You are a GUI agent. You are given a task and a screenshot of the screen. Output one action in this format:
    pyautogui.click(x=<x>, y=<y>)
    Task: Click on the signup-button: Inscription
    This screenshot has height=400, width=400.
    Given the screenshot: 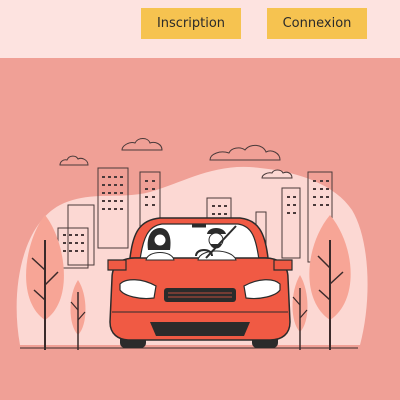 What is the action you would take?
    pyautogui.click(x=191, y=23)
    